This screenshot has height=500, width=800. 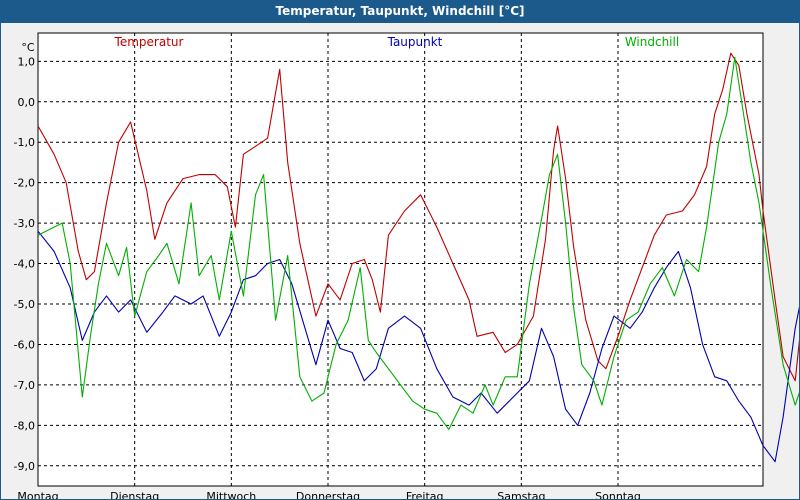 I want to click on x-tick-day-label: Donnerstag, so click(x=328, y=494).